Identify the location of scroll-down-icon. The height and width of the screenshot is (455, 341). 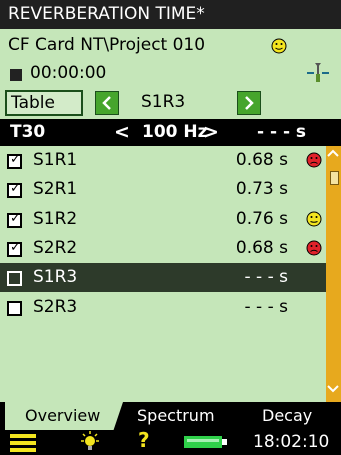
(333, 389).